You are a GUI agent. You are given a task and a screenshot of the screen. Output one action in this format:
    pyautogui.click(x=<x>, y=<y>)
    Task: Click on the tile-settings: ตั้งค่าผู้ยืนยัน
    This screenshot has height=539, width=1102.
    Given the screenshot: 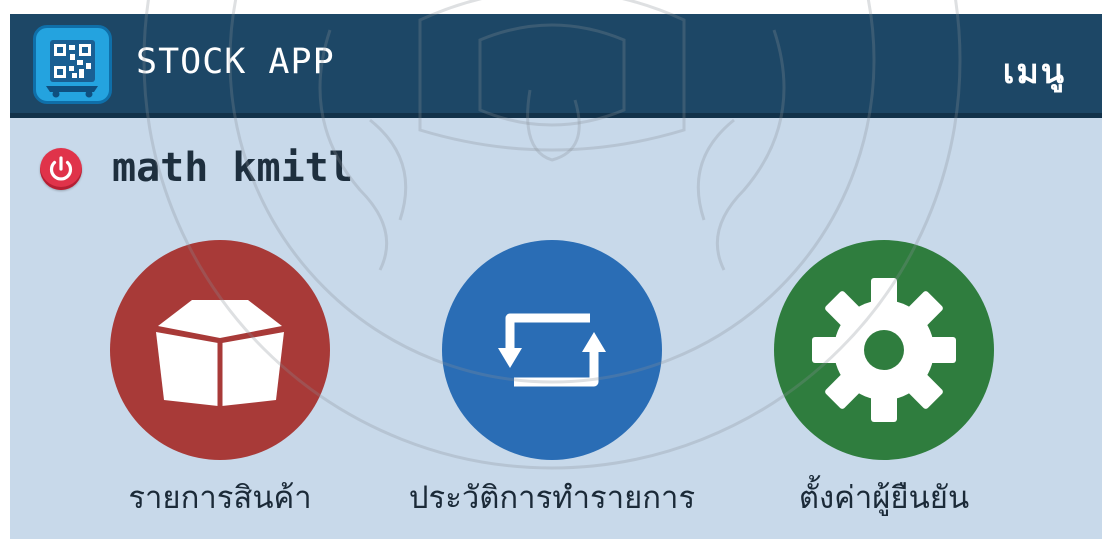 What is the action you would take?
    pyautogui.click(x=884, y=385)
    